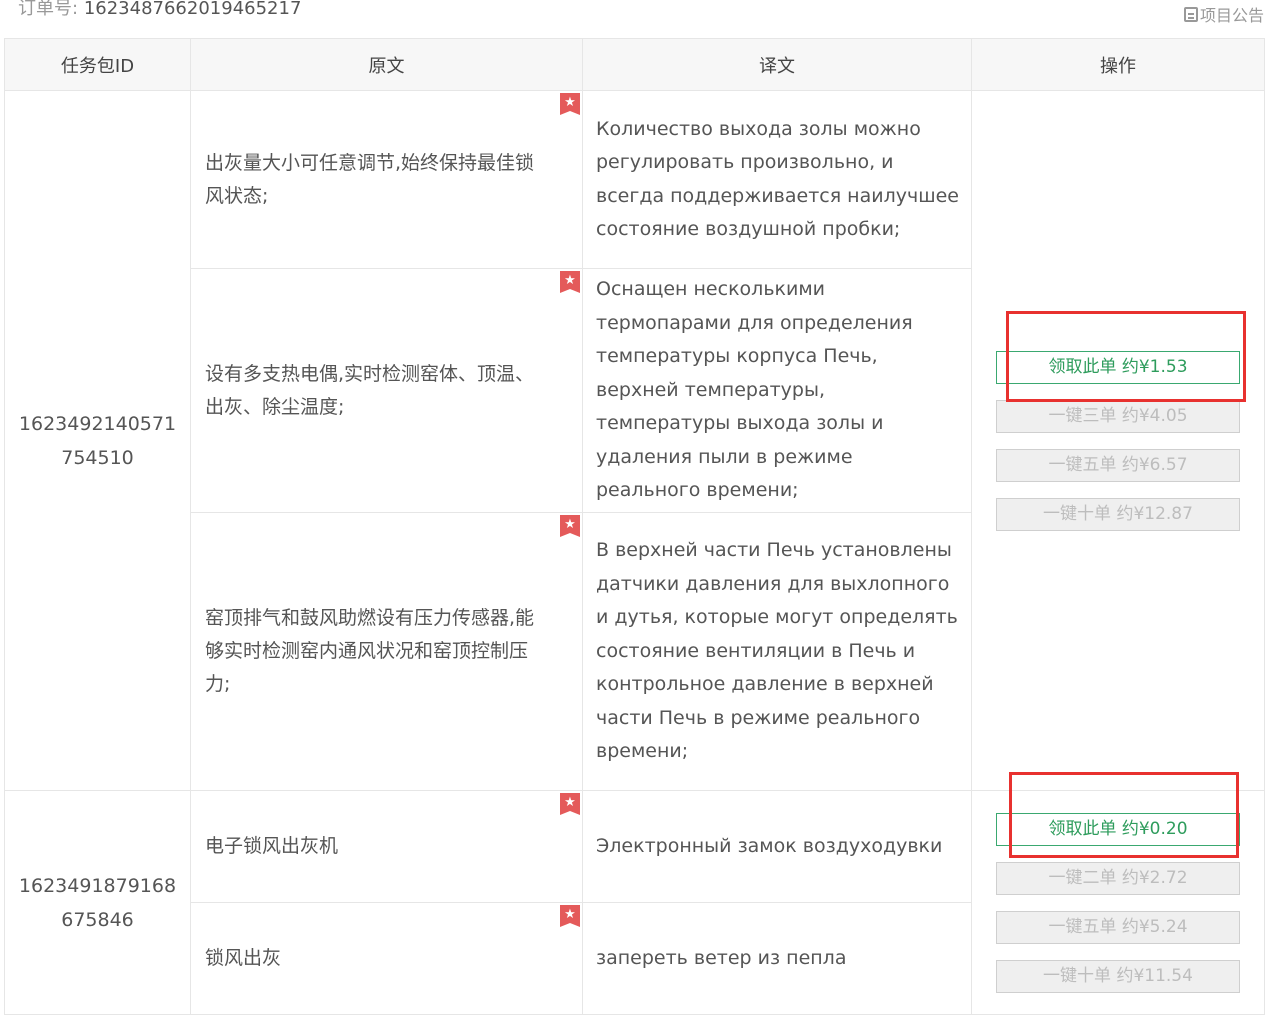 This screenshot has height=1020, width=1280. I want to click on project-notice-label: 项目公告, so click(1231, 15).